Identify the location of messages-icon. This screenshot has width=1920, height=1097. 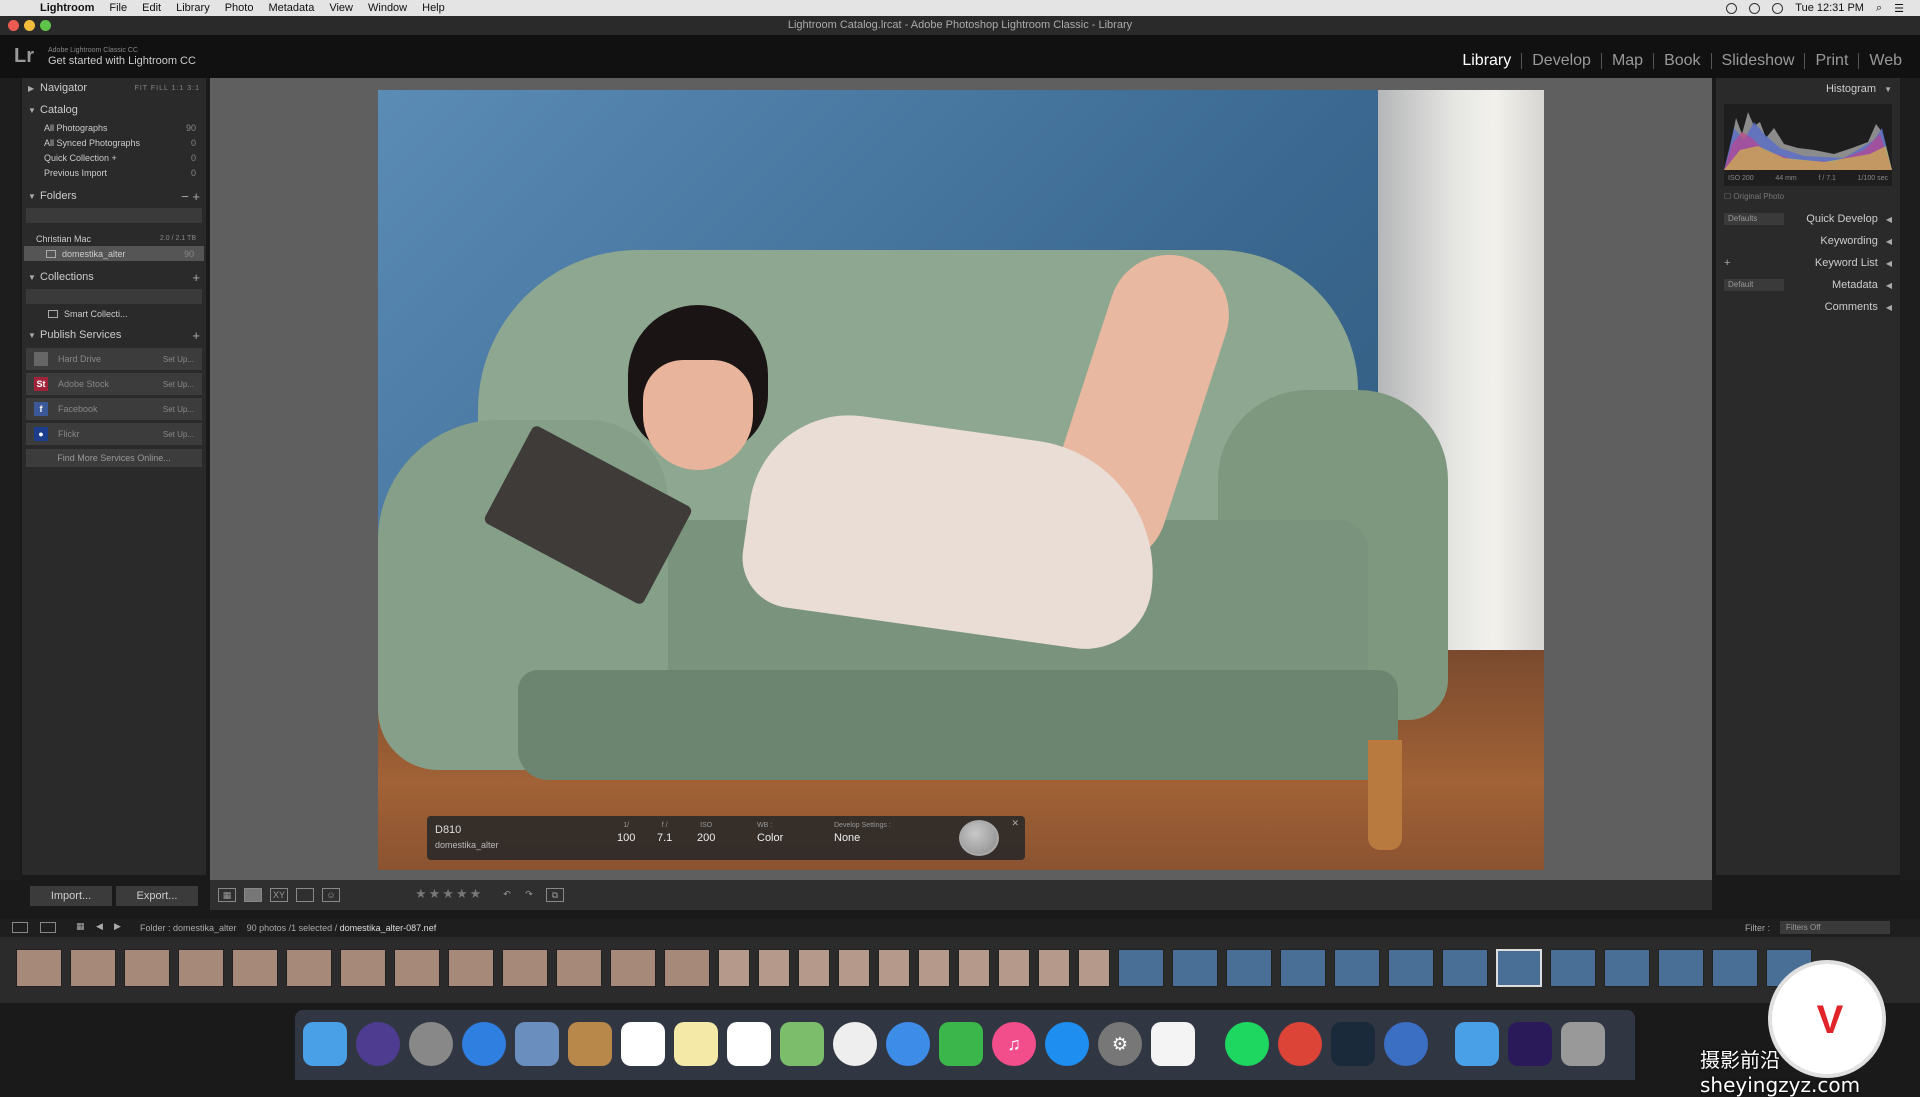
(908, 1044).